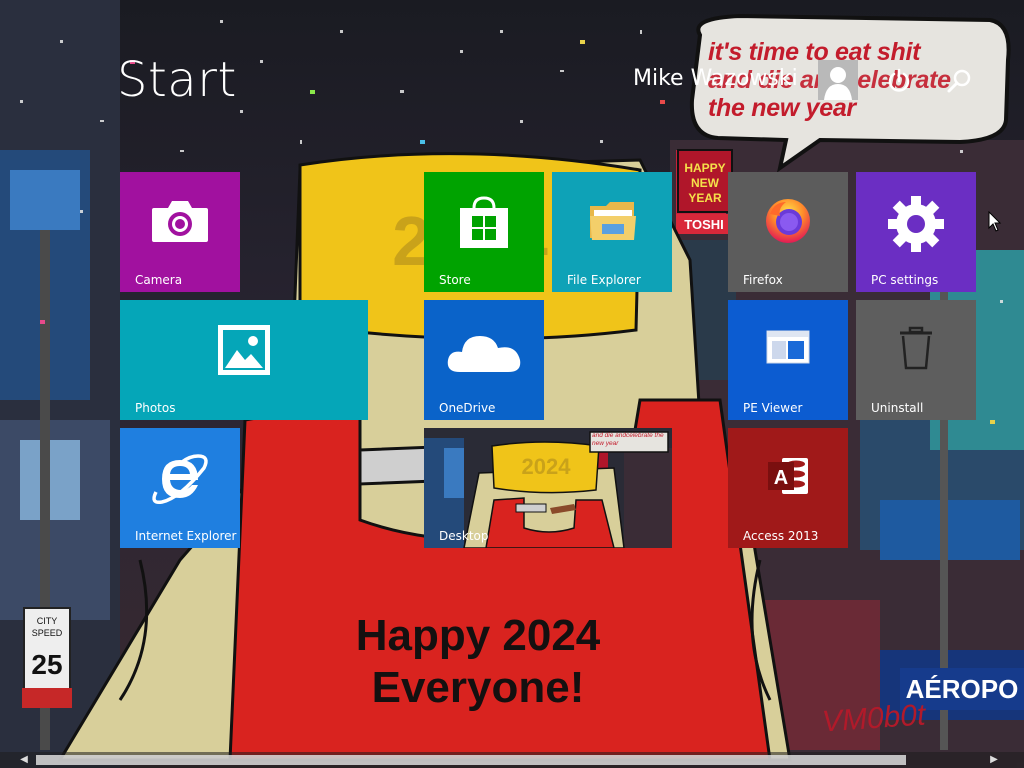 This screenshot has height=768, width=1024. What do you see at coordinates (704, 224) in the screenshot?
I see `billboard2-text: TOSHI` at bounding box center [704, 224].